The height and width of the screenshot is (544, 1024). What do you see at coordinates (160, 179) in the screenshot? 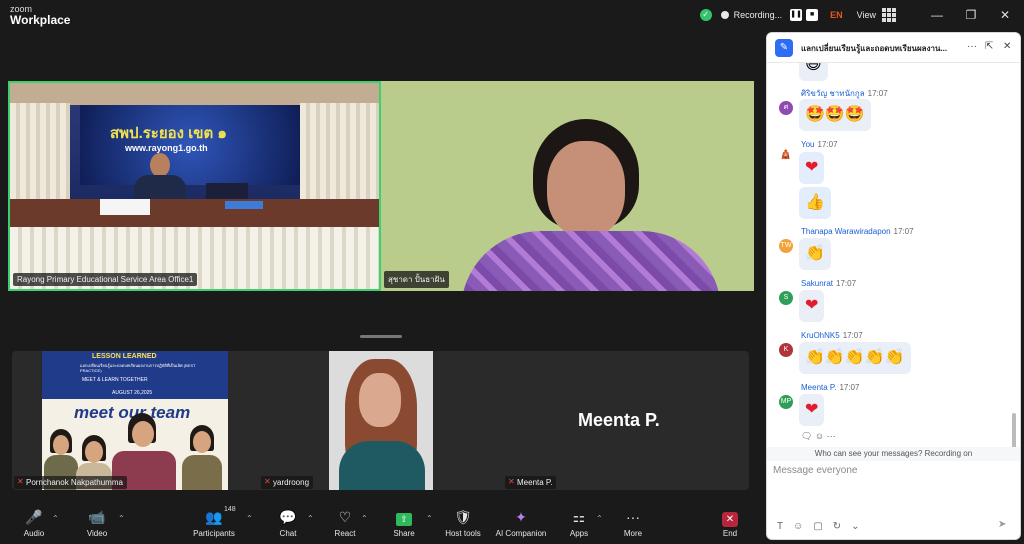
I see `speaker-person` at bounding box center [160, 179].